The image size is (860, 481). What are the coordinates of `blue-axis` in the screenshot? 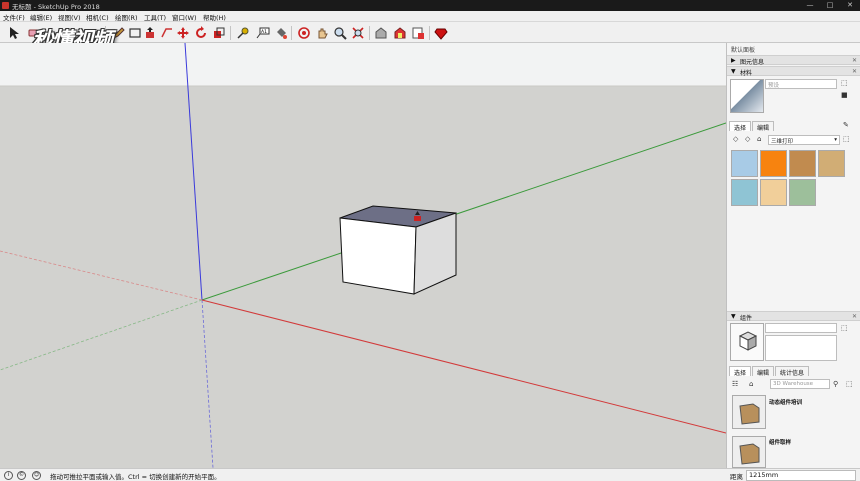 It's located at (193, 172).